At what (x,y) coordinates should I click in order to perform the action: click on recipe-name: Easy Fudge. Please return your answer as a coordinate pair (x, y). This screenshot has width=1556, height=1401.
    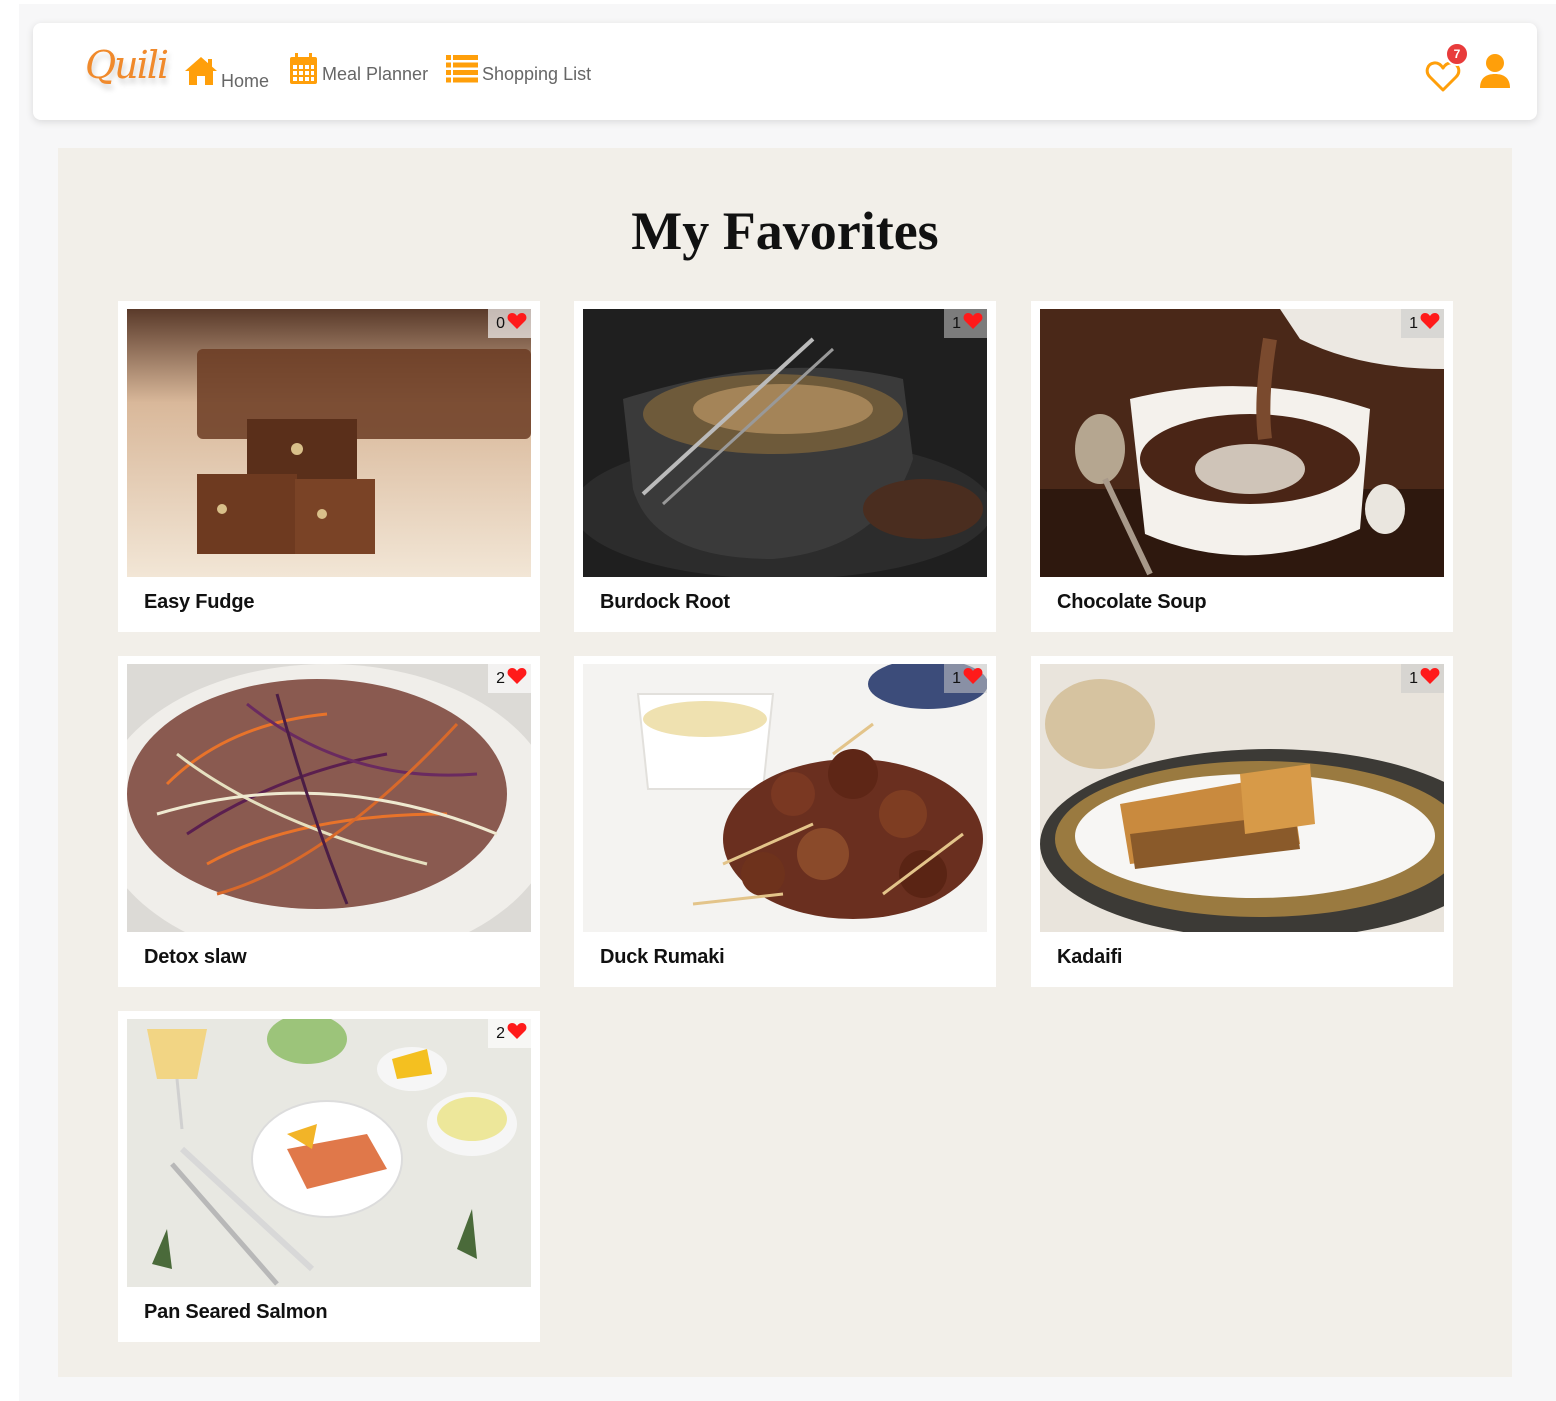
    Looking at the image, I should click on (199, 602).